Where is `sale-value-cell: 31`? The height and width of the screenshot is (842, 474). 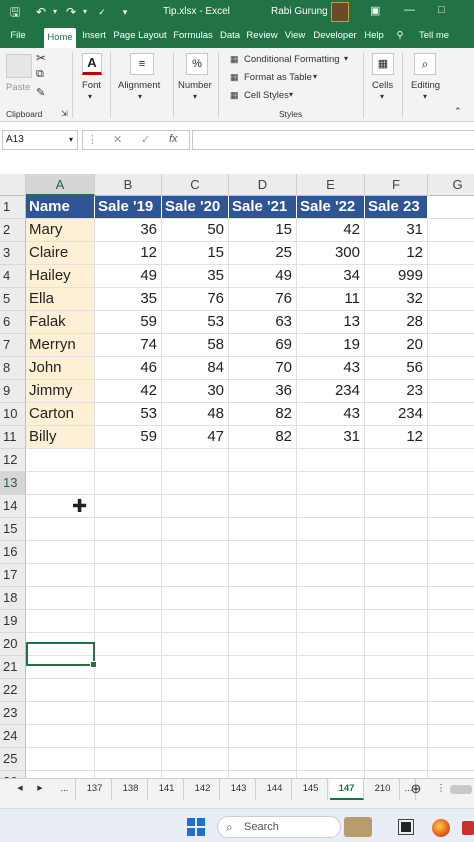 sale-value-cell: 31 is located at coordinates (331, 437).